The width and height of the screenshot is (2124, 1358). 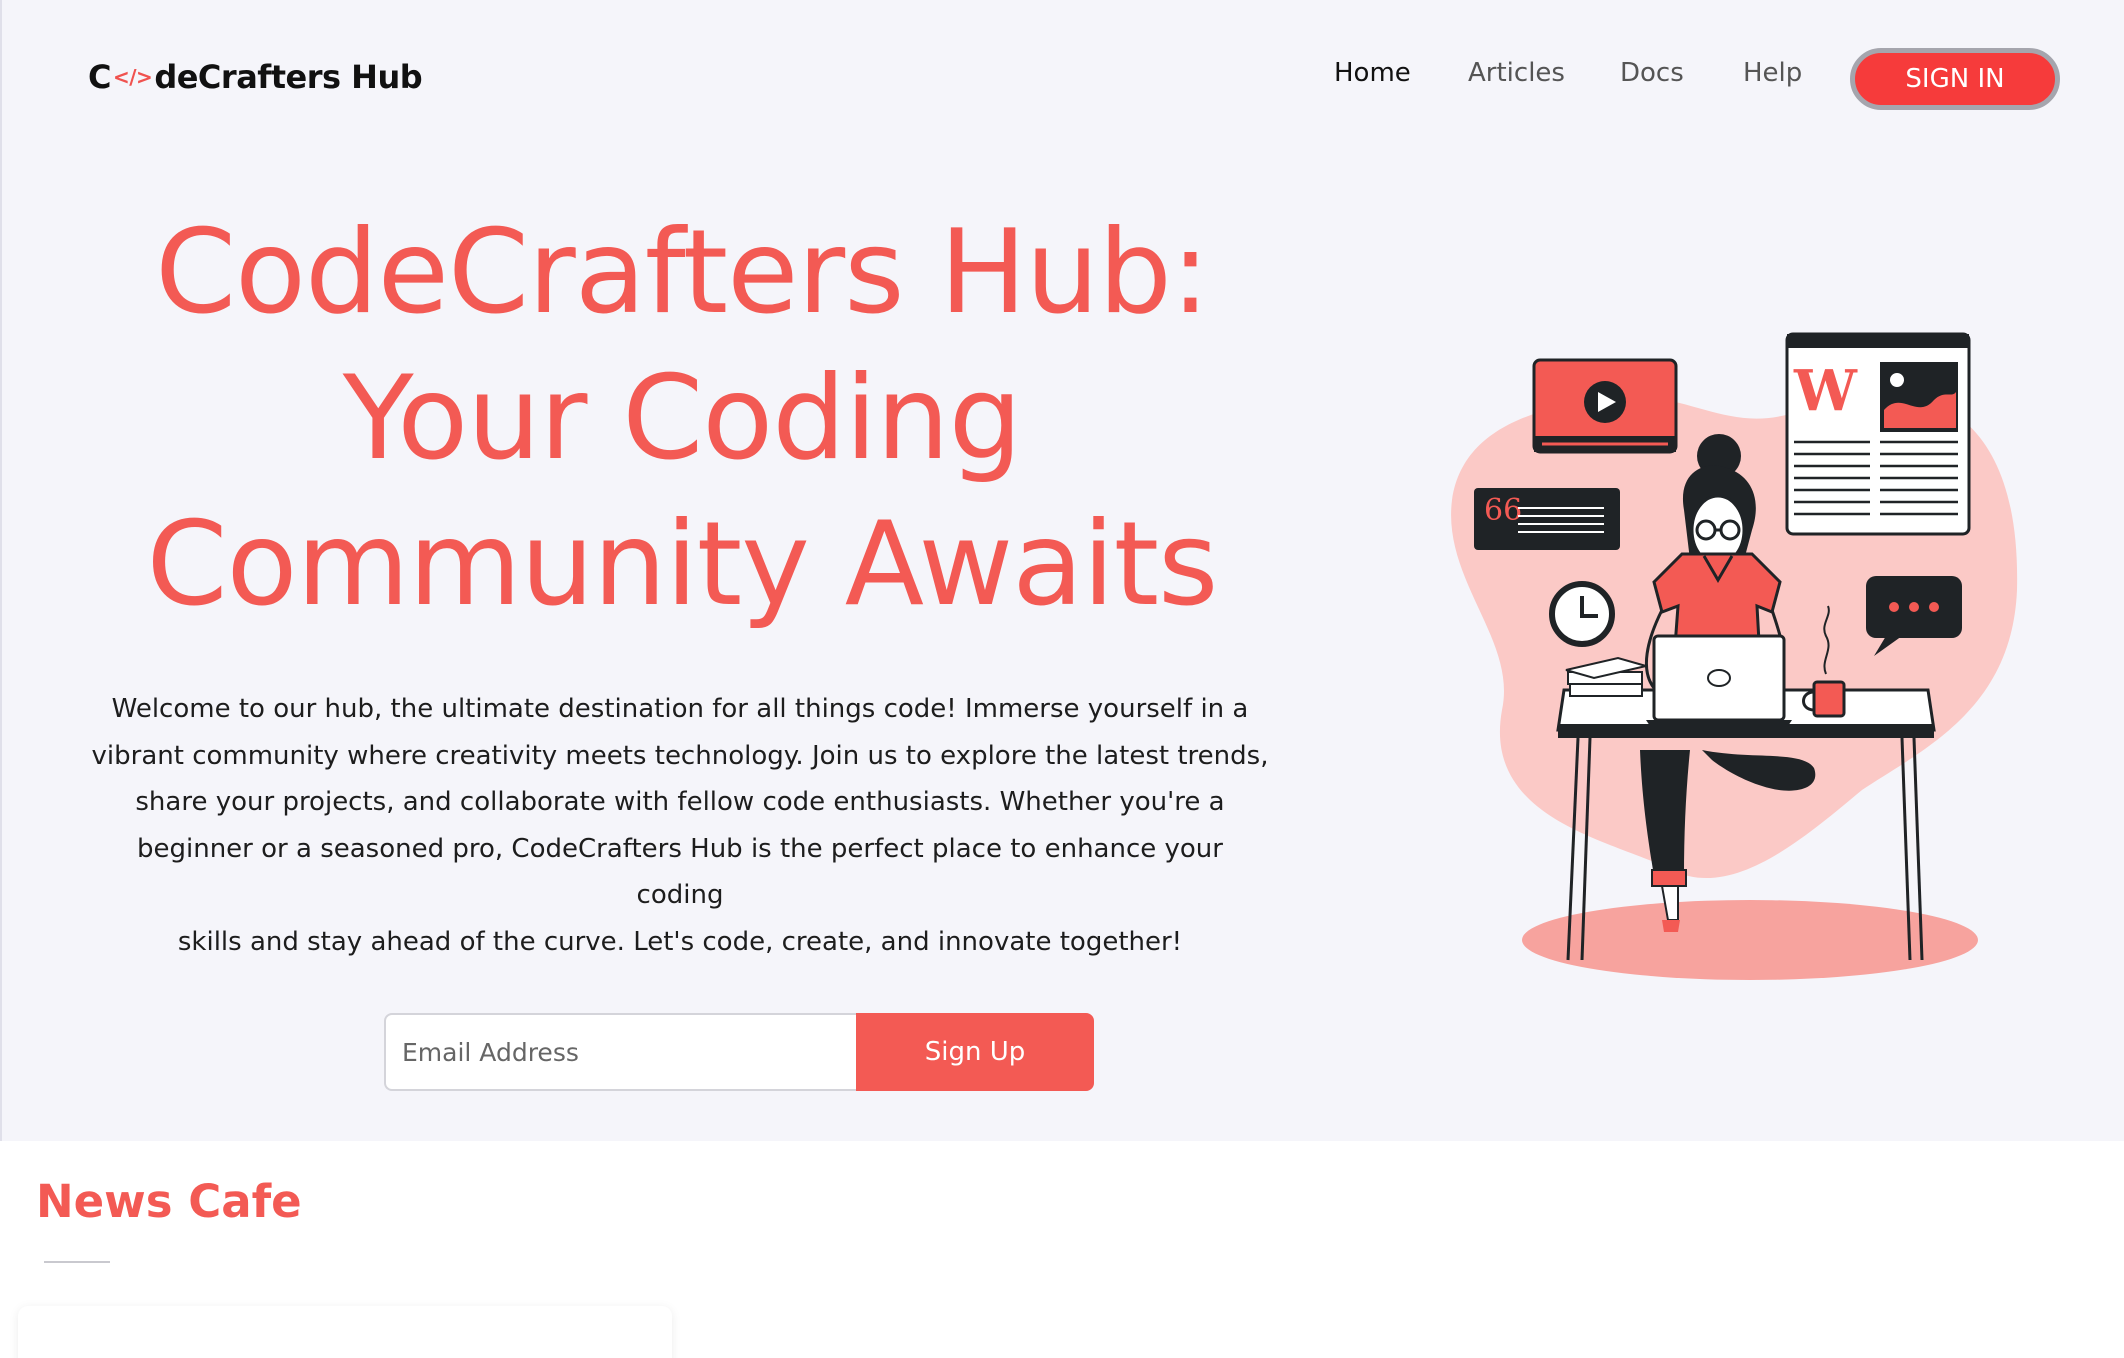 What do you see at coordinates (1605, 406) in the screenshot?
I see `video-play-icon` at bounding box center [1605, 406].